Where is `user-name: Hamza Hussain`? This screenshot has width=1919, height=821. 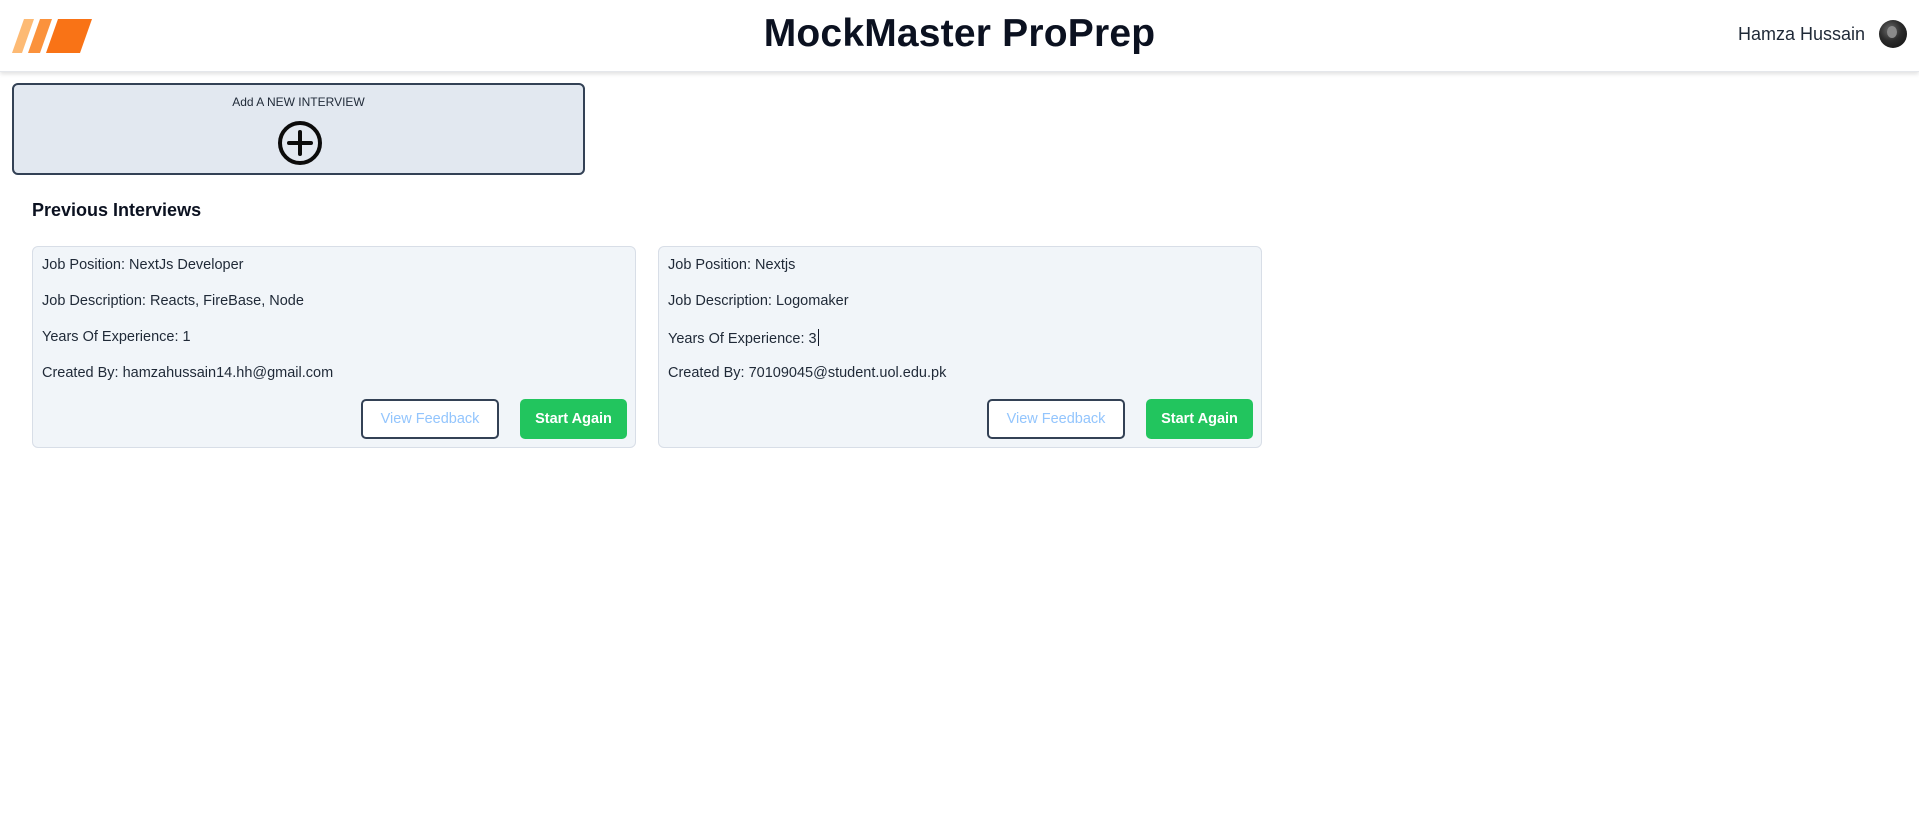
user-name: Hamza Hussain is located at coordinates (1801, 34).